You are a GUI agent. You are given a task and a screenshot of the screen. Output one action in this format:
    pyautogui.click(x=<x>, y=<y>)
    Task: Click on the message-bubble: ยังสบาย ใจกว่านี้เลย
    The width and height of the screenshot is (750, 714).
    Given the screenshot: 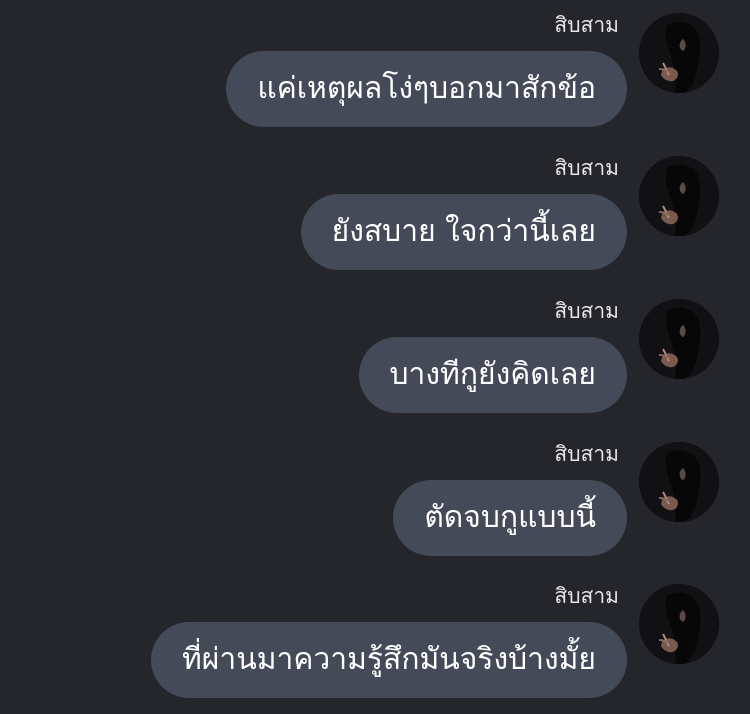 What is the action you would take?
    pyautogui.click(x=463, y=232)
    